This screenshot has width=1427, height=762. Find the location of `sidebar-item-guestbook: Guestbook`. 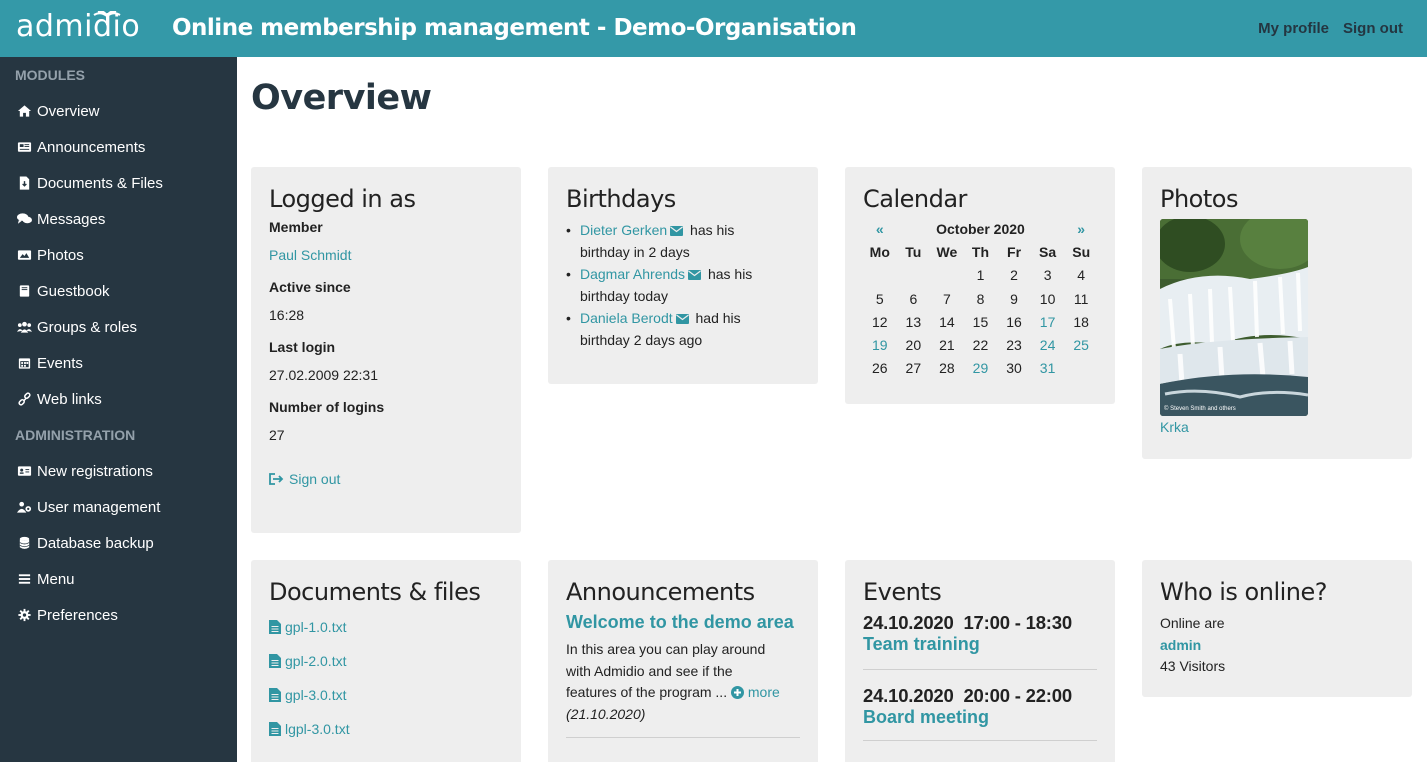

sidebar-item-guestbook: Guestbook is located at coordinates (118, 291).